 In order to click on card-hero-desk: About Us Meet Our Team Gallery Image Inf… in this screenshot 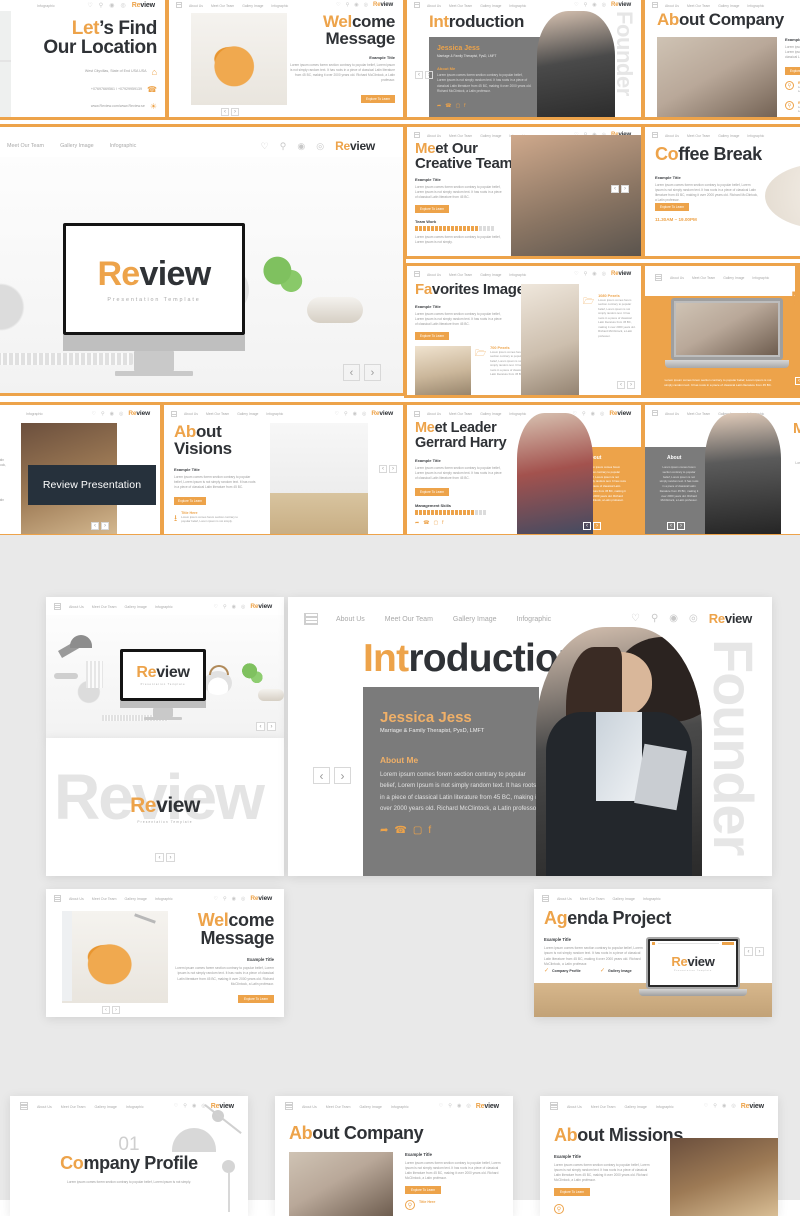, I will do `click(165, 668)`.